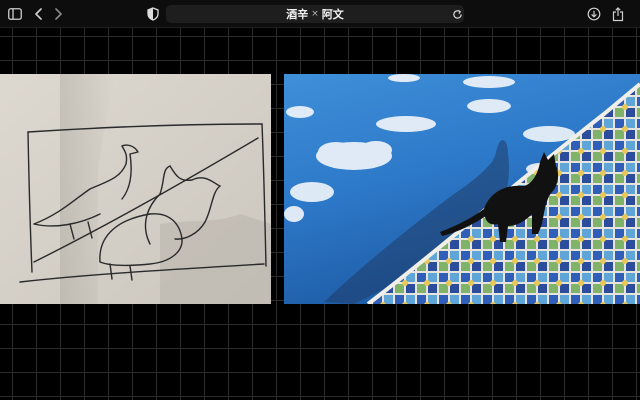 The height and width of the screenshot is (400, 640). Describe the element at coordinates (15, 14) in the screenshot. I see `sidebar-icon` at that location.